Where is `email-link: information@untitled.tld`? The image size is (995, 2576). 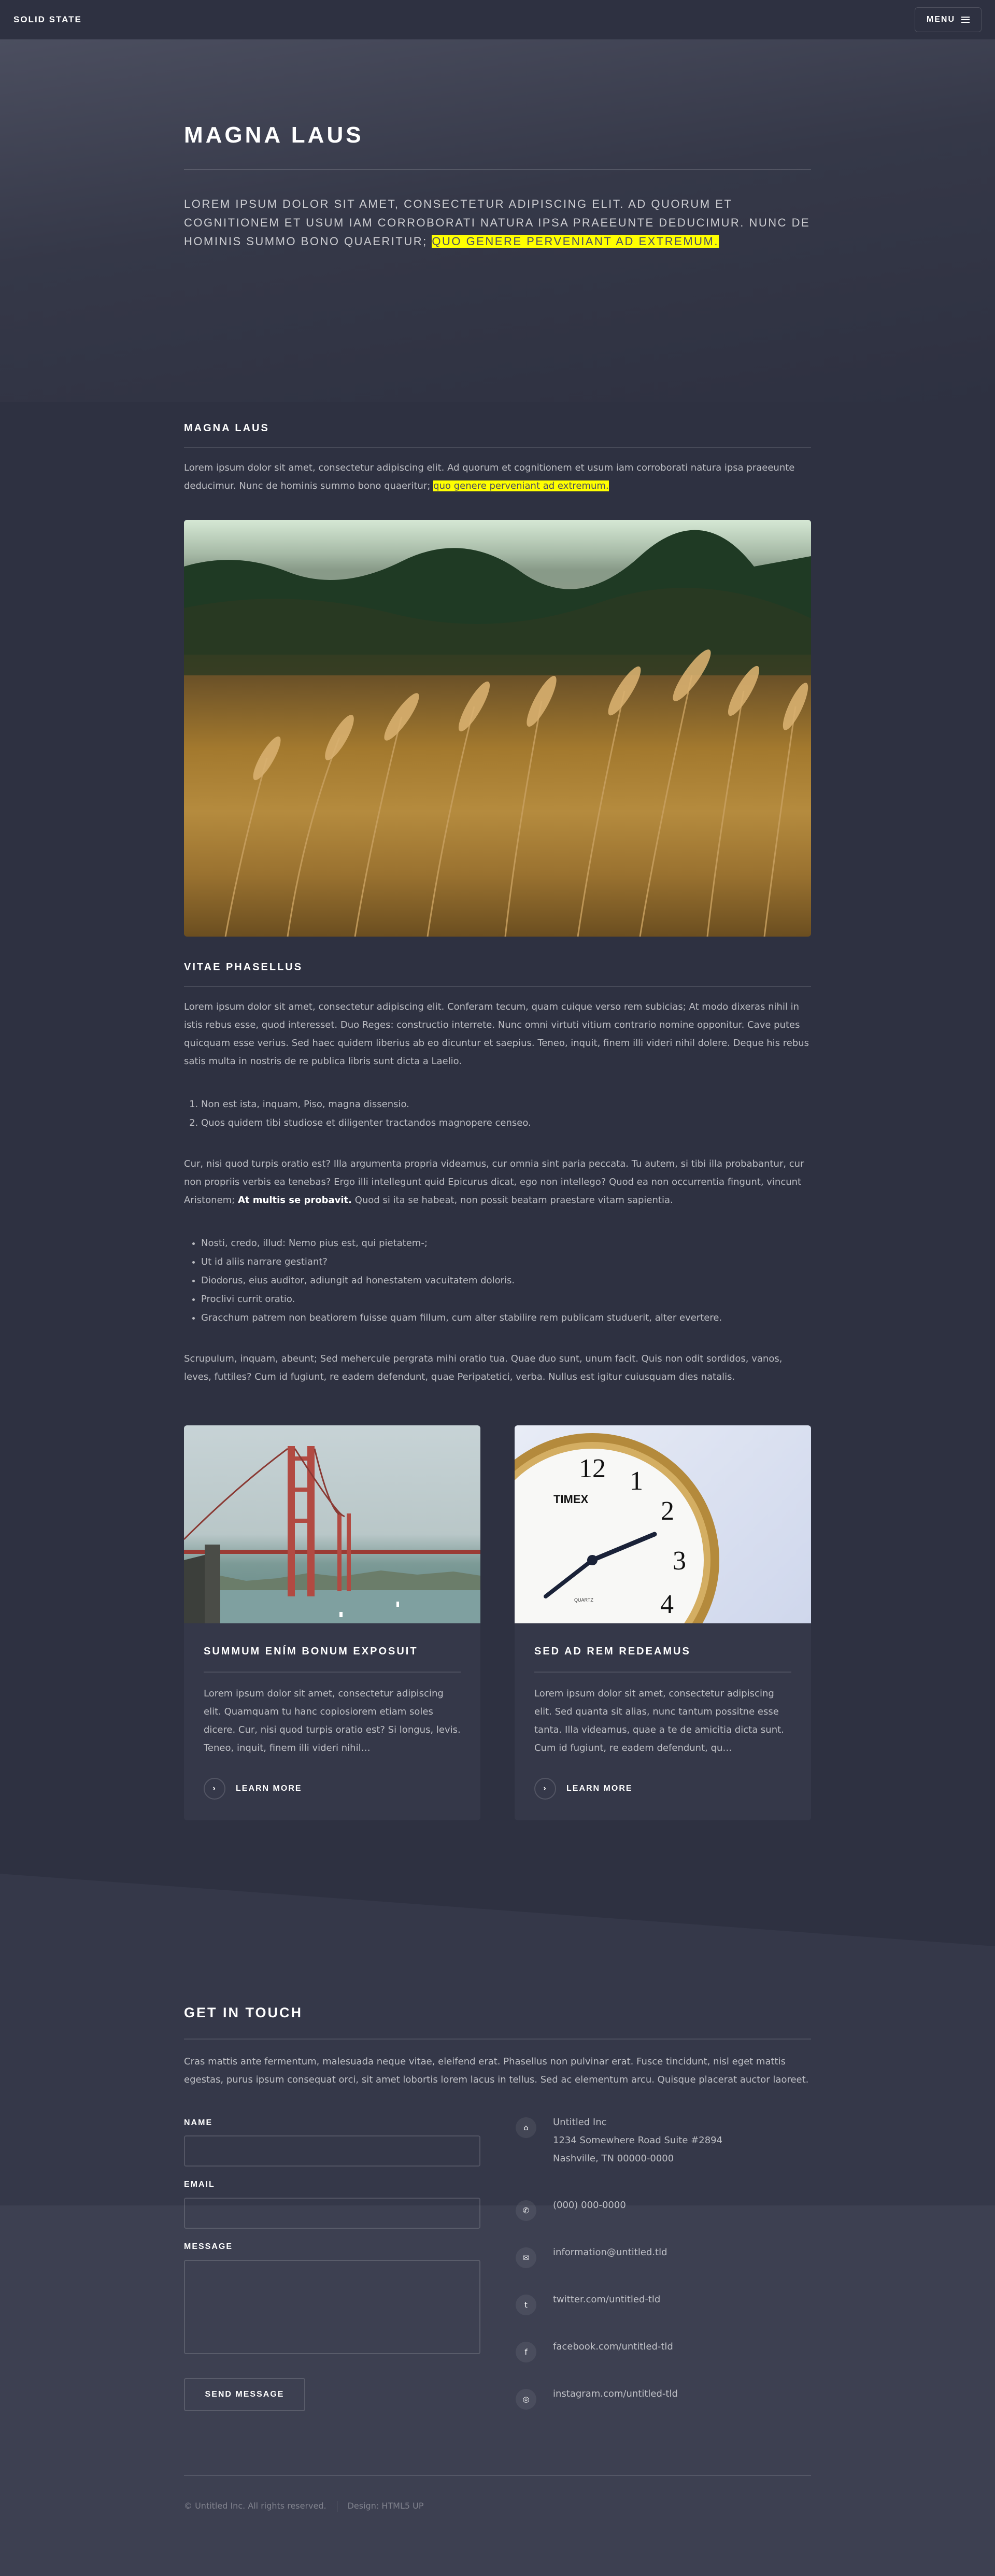
email-link: information@untitled.tld is located at coordinates (610, 2252).